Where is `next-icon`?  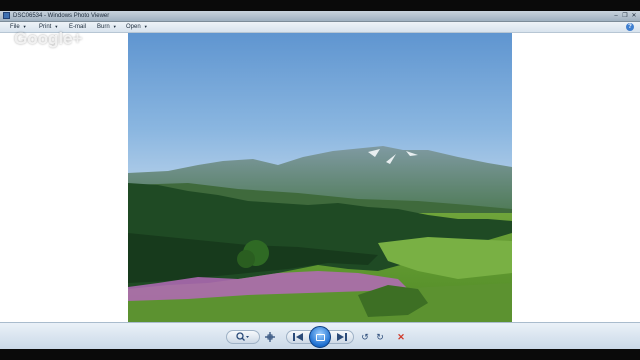
next-icon is located at coordinates (342, 337).